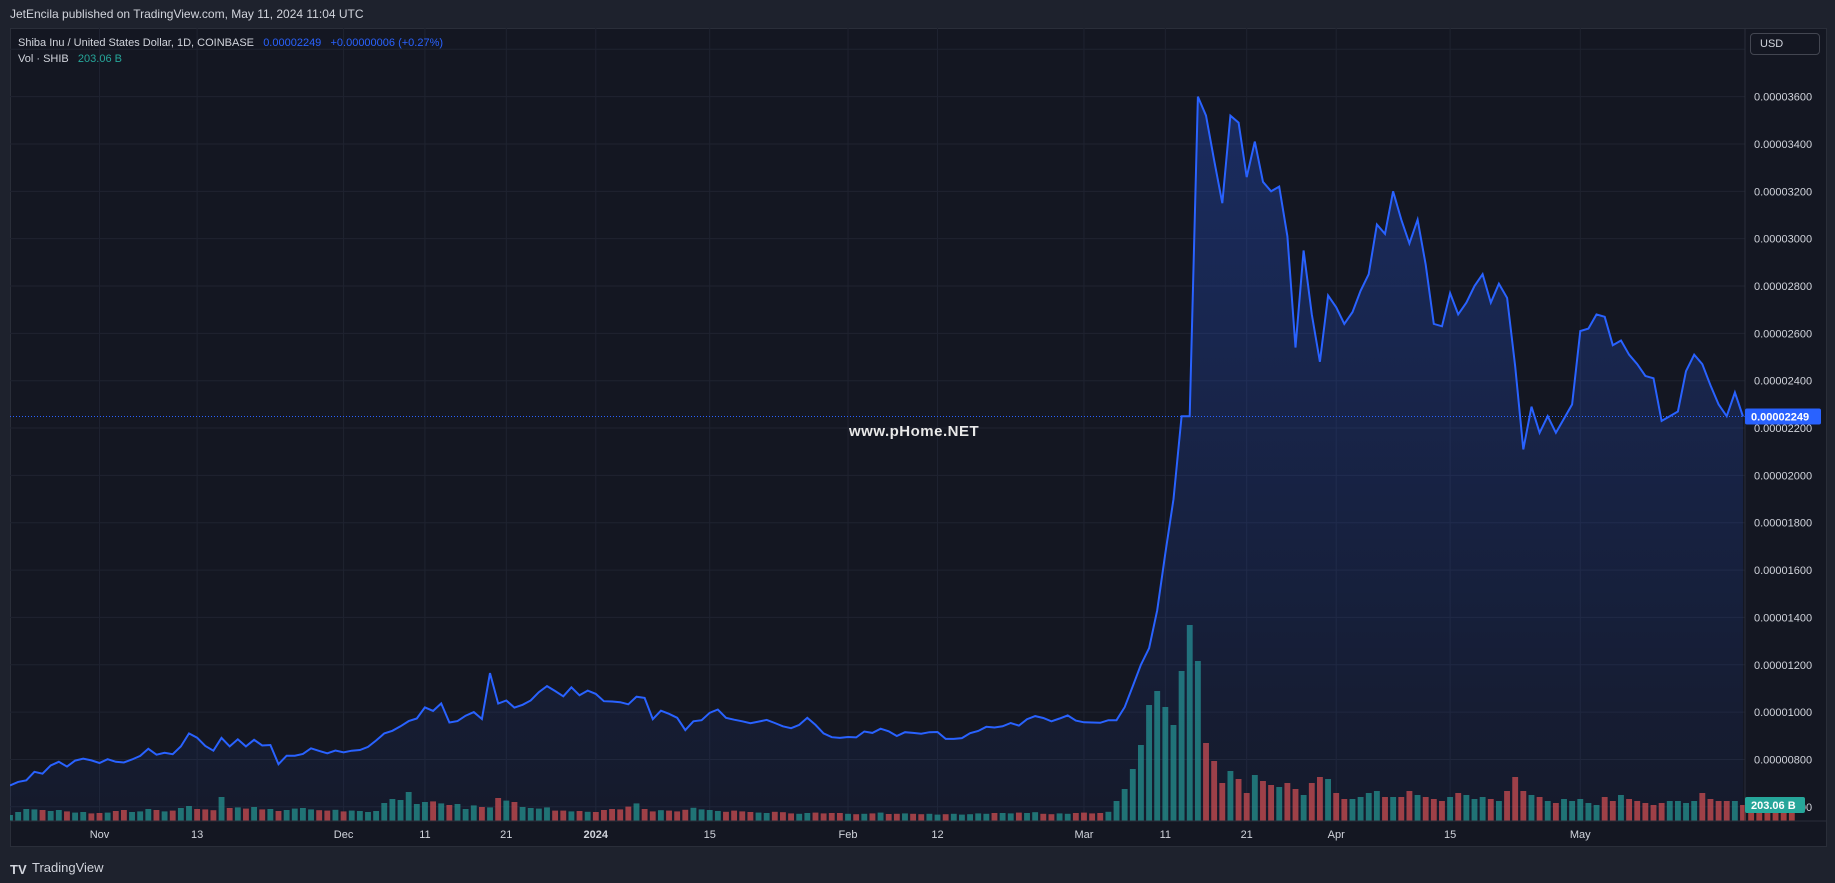 This screenshot has width=1835, height=883. Describe the element at coordinates (1783, 145) in the screenshot. I see `price-tick-label: 0.00003400` at that location.